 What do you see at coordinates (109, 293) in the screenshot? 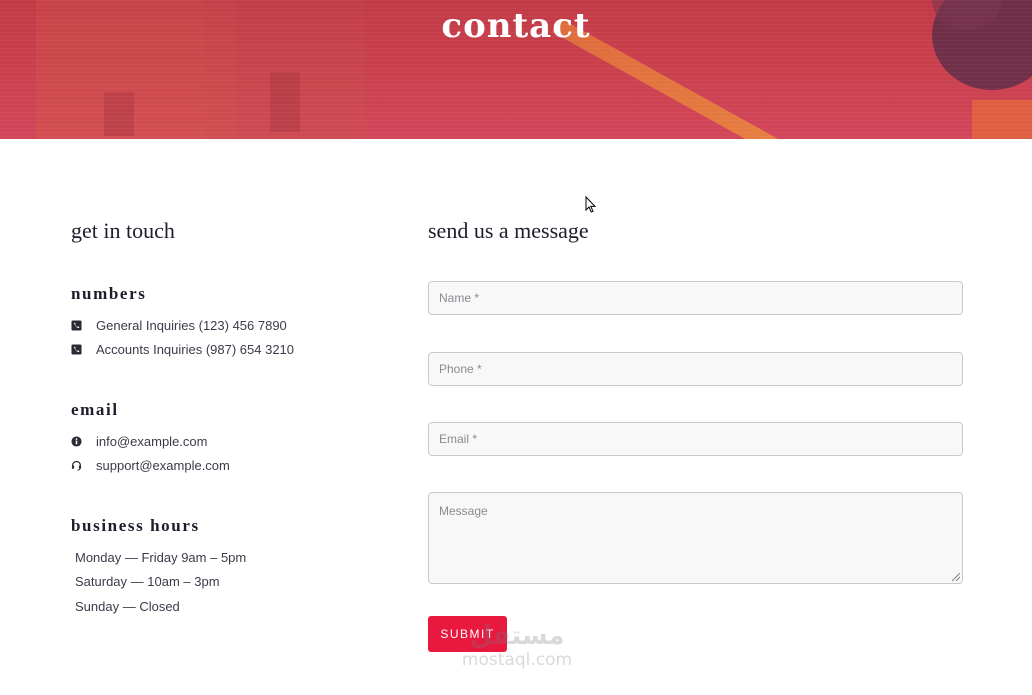
I see `numbers-heading: numbers` at bounding box center [109, 293].